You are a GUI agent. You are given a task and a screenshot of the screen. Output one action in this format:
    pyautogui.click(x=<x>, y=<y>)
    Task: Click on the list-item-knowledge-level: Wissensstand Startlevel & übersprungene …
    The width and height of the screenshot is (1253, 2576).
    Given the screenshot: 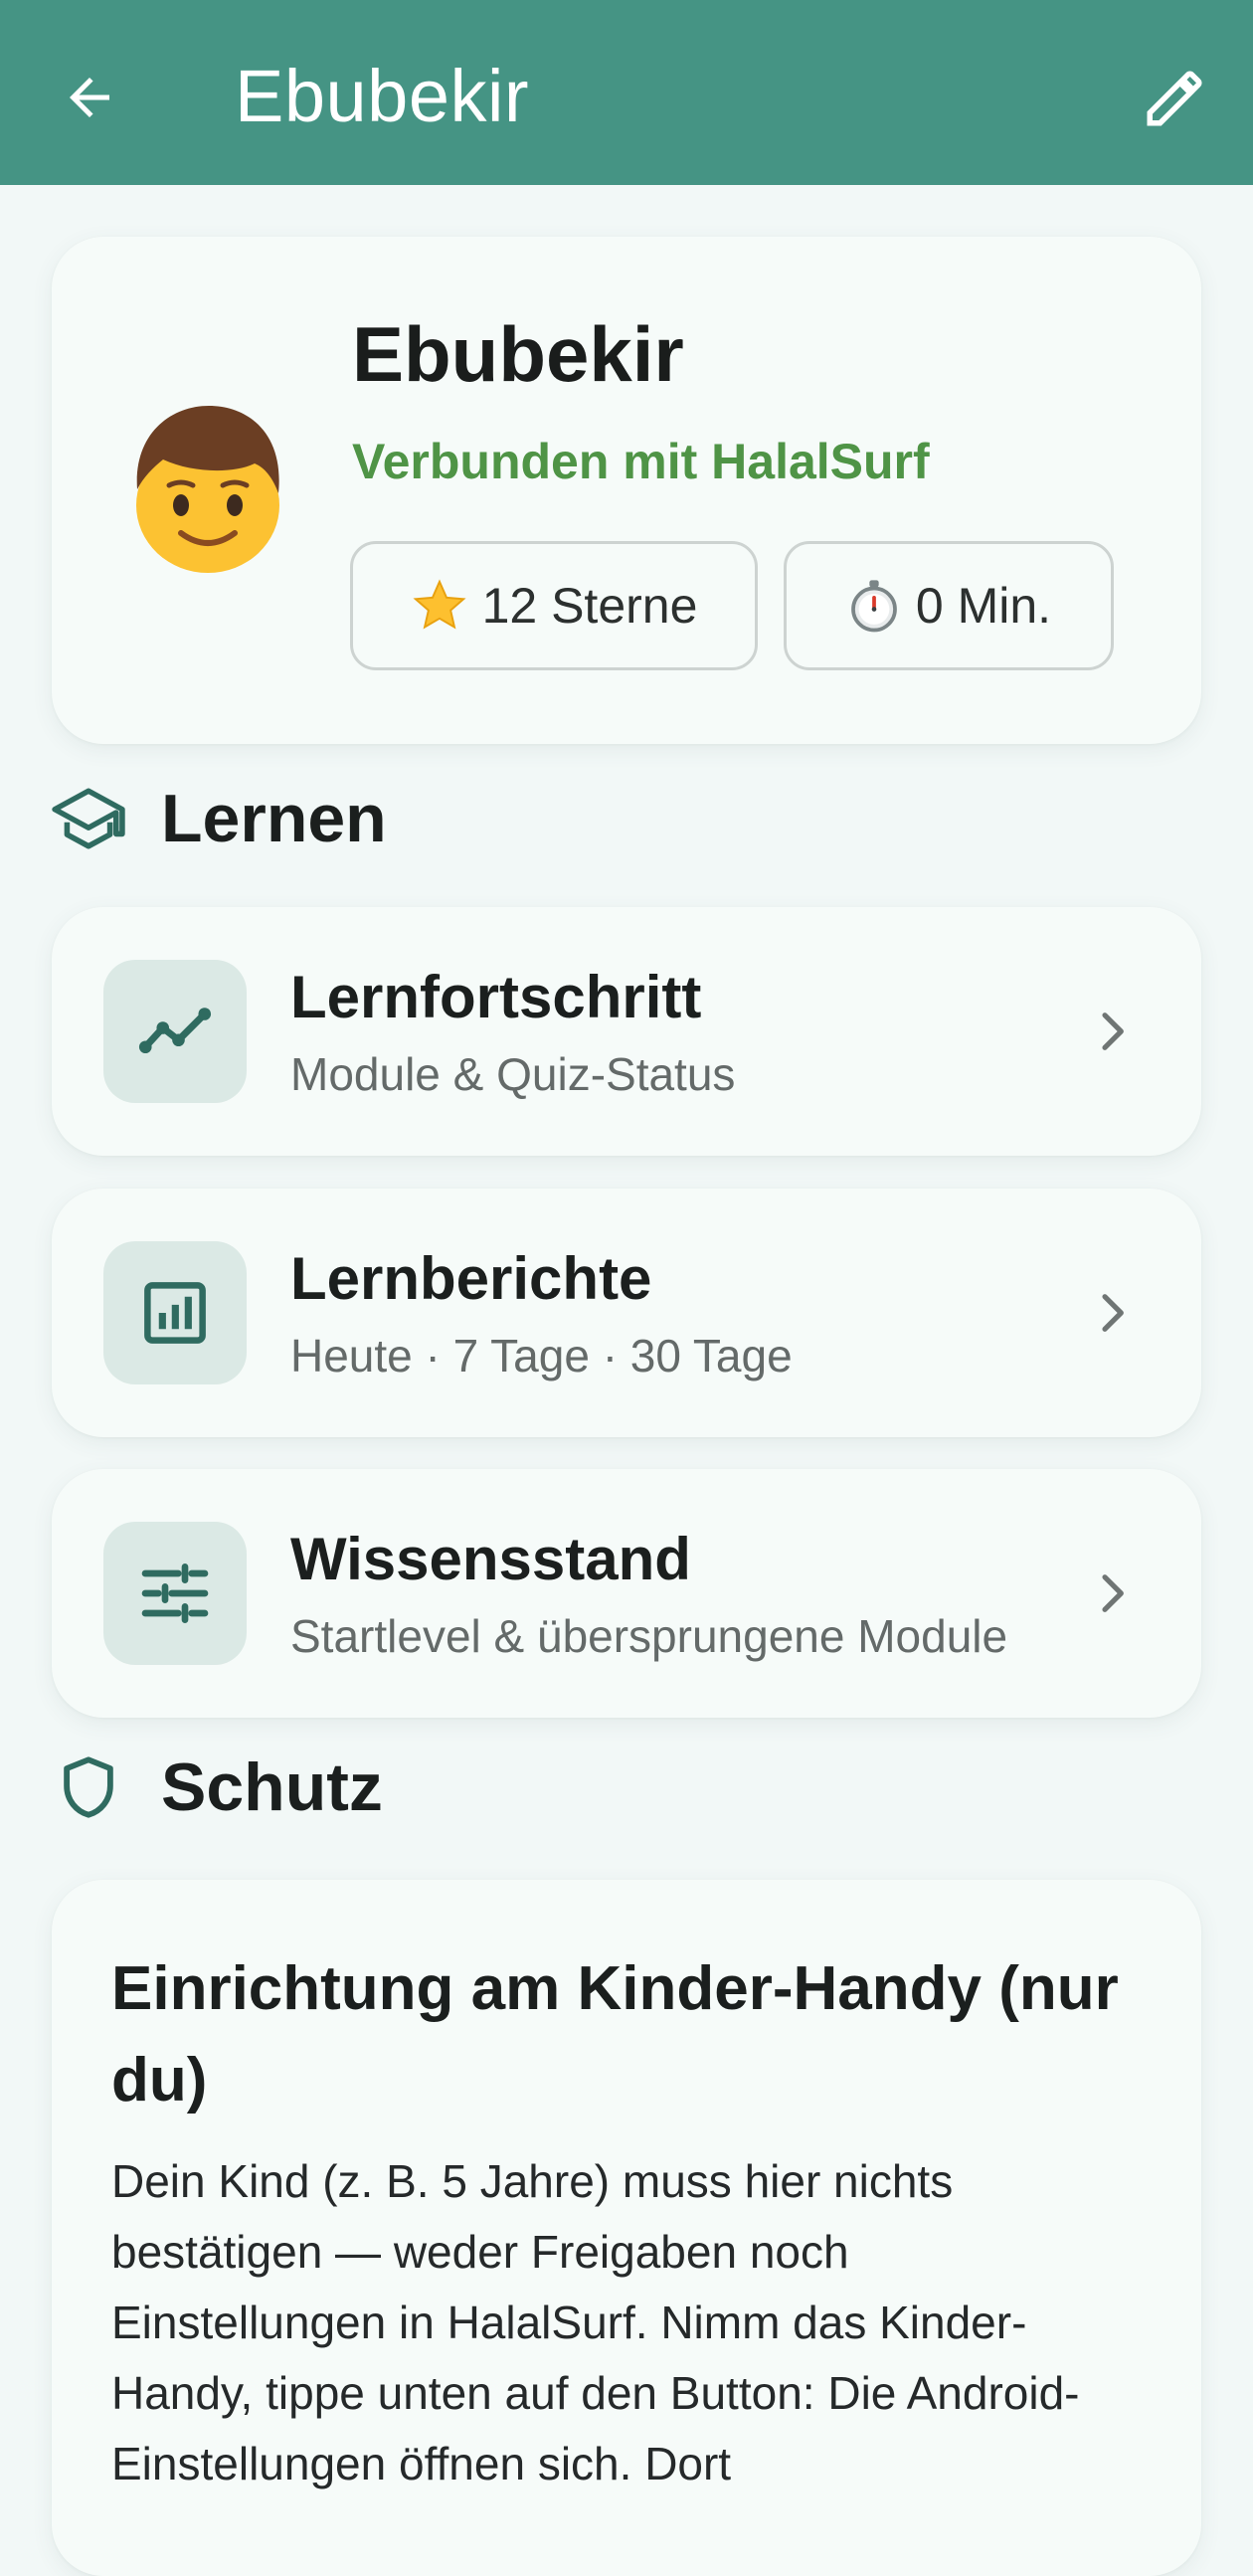 What is the action you would take?
    pyautogui.click(x=626, y=1593)
    